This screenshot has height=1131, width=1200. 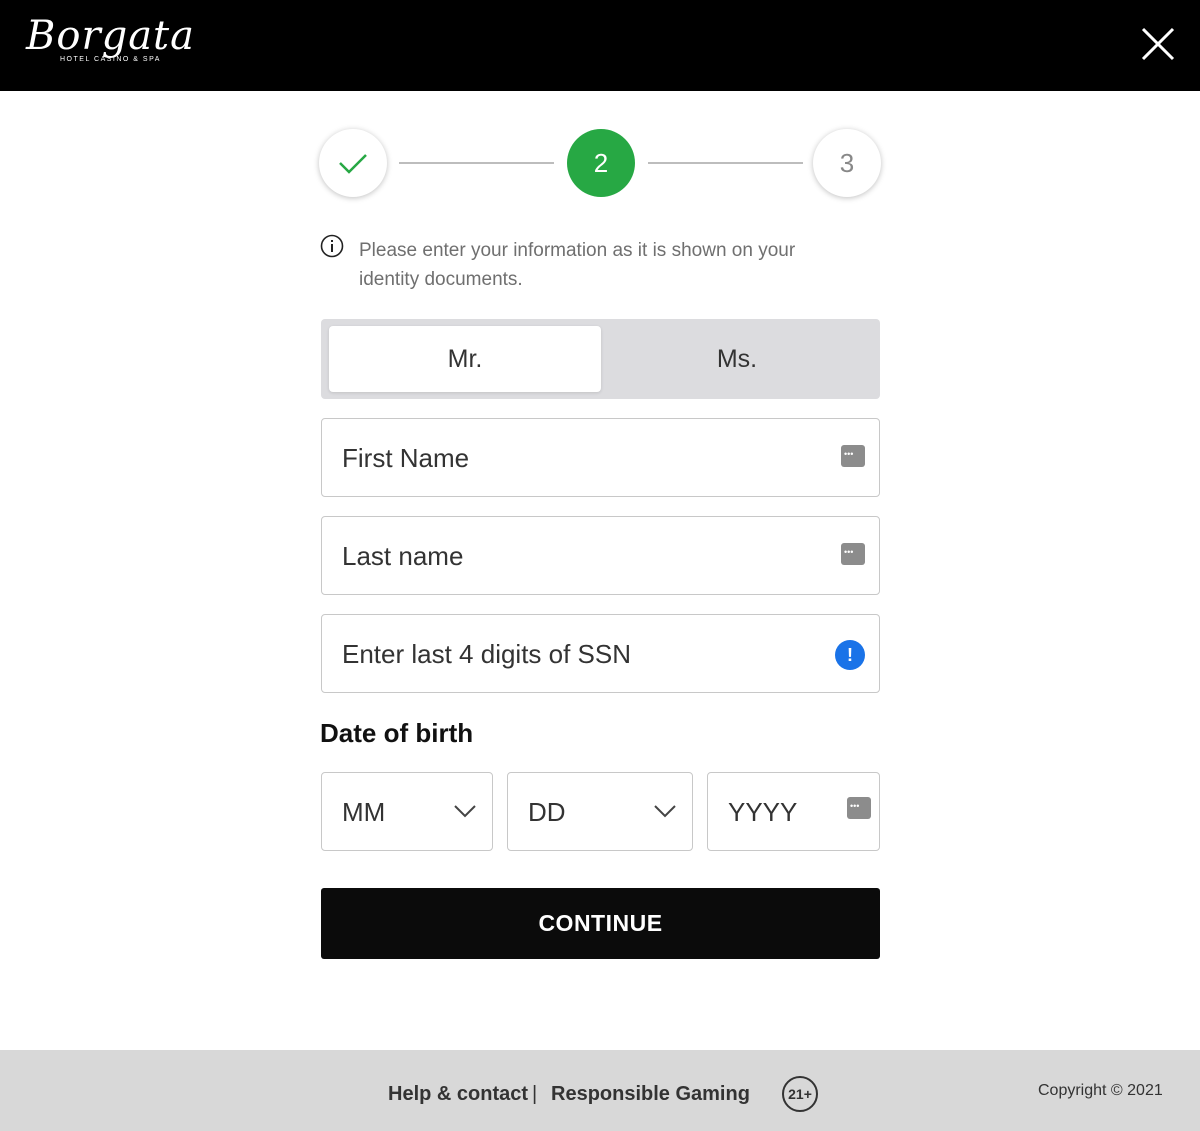 What do you see at coordinates (403, 556) in the screenshot?
I see `last-name-placeholder: Last name` at bounding box center [403, 556].